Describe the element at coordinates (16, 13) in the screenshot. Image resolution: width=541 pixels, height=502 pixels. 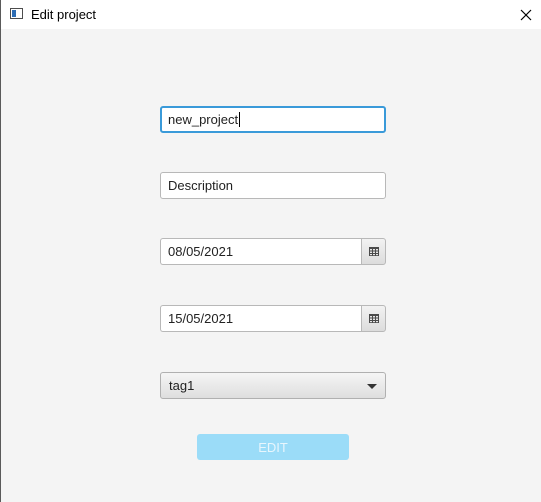
I see `window-app-icon` at that location.